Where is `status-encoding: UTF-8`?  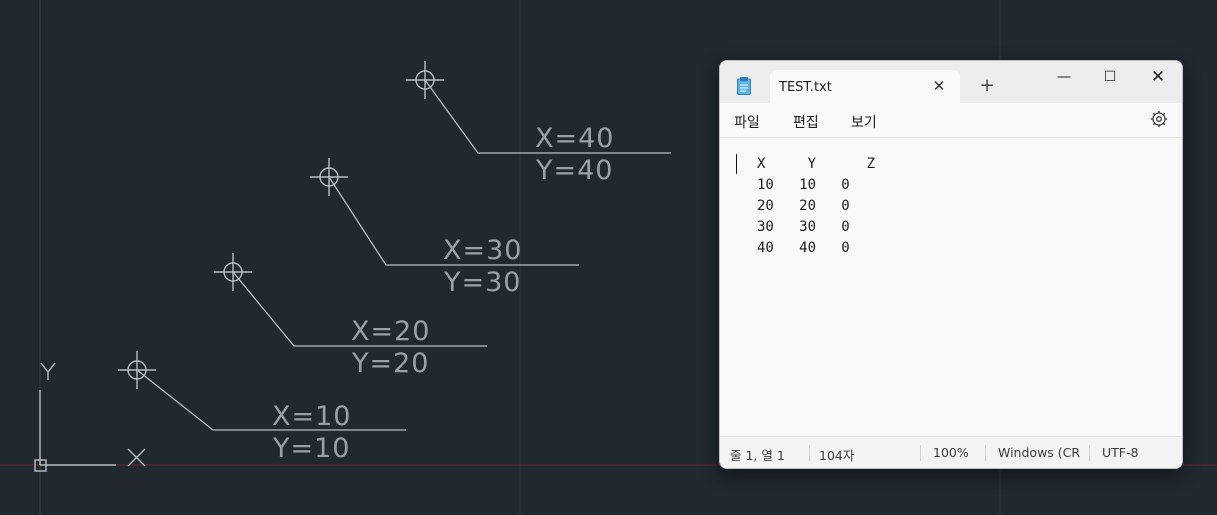 status-encoding: UTF-8 is located at coordinates (1120, 452).